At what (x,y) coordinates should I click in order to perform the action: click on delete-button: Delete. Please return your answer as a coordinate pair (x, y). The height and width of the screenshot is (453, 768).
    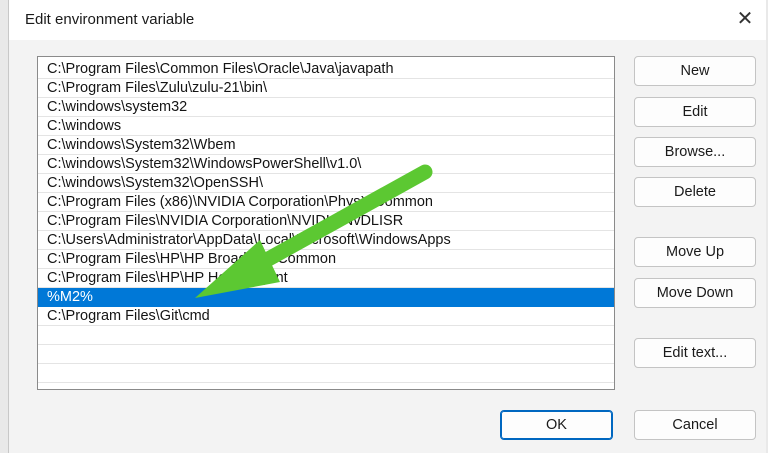
    Looking at the image, I should click on (695, 192).